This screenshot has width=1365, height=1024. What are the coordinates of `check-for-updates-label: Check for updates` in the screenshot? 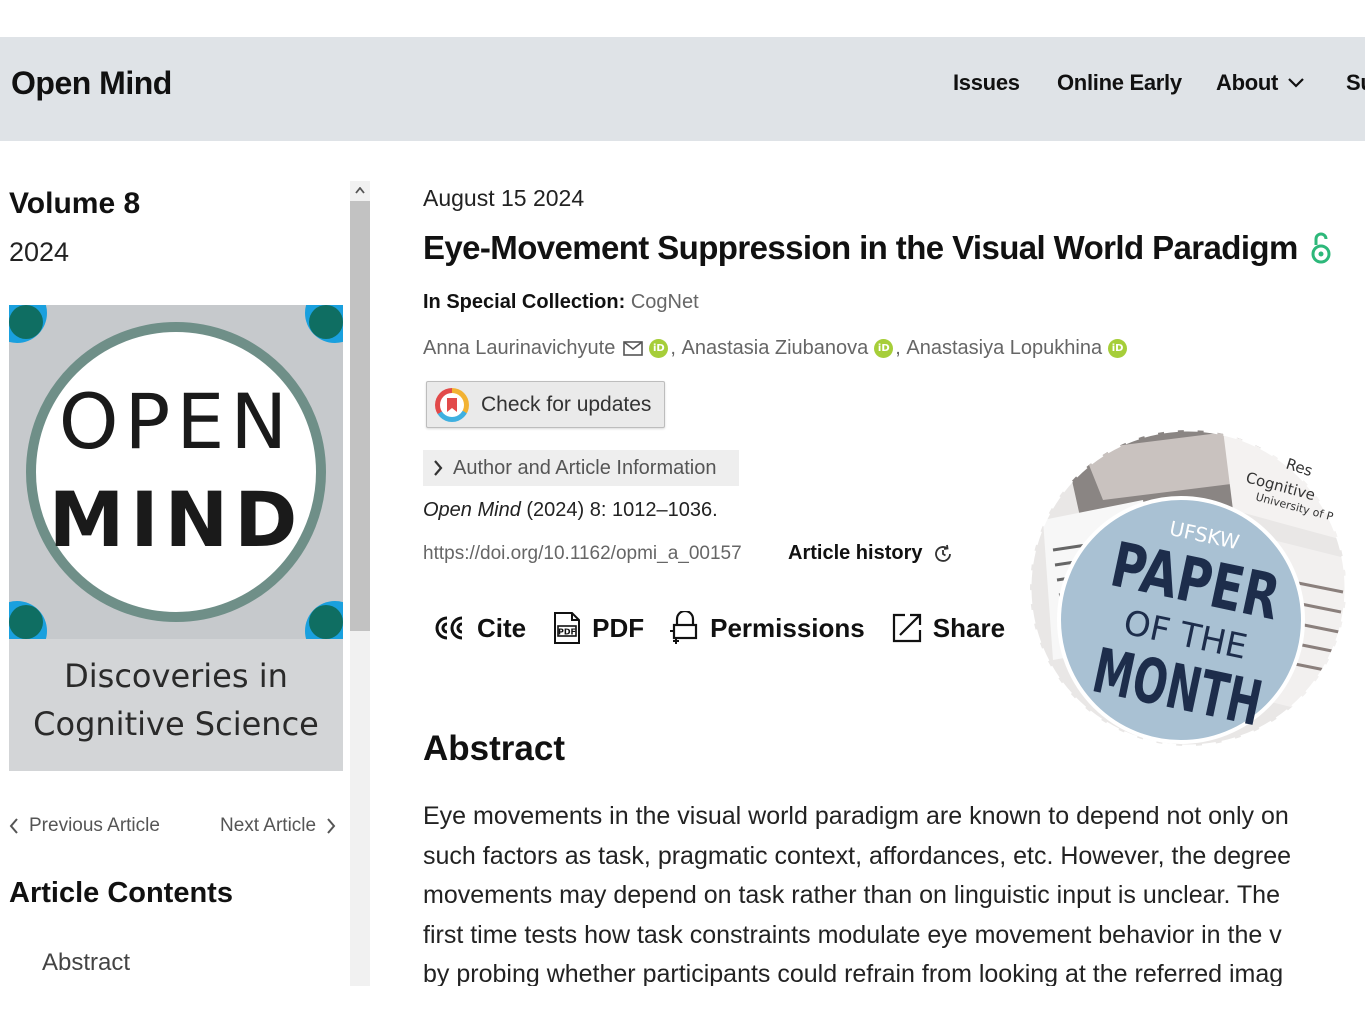 It's located at (566, 404).